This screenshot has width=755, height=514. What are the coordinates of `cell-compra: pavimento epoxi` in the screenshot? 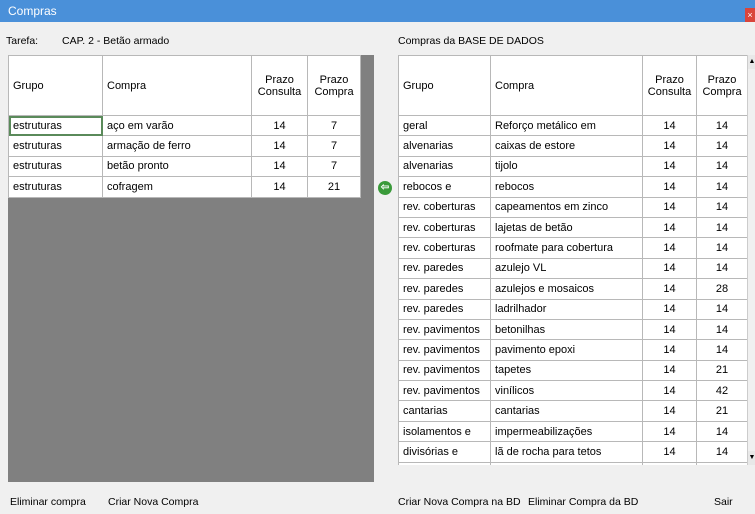 It's located at (566, 350).